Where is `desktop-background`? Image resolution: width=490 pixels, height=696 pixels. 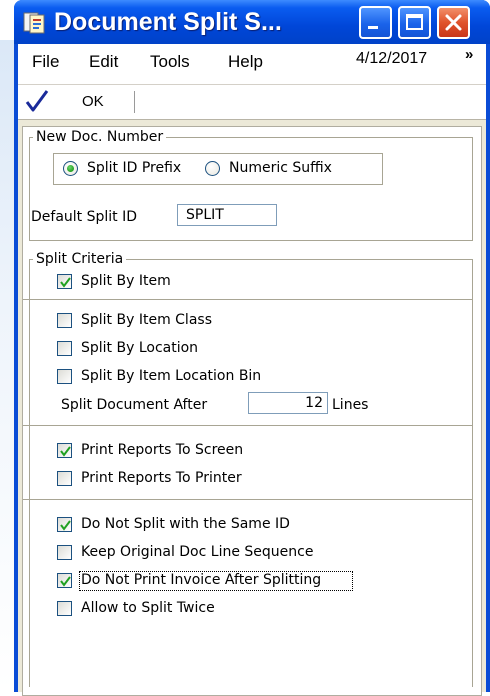
desktop-background is located at coordinates (7, 366).